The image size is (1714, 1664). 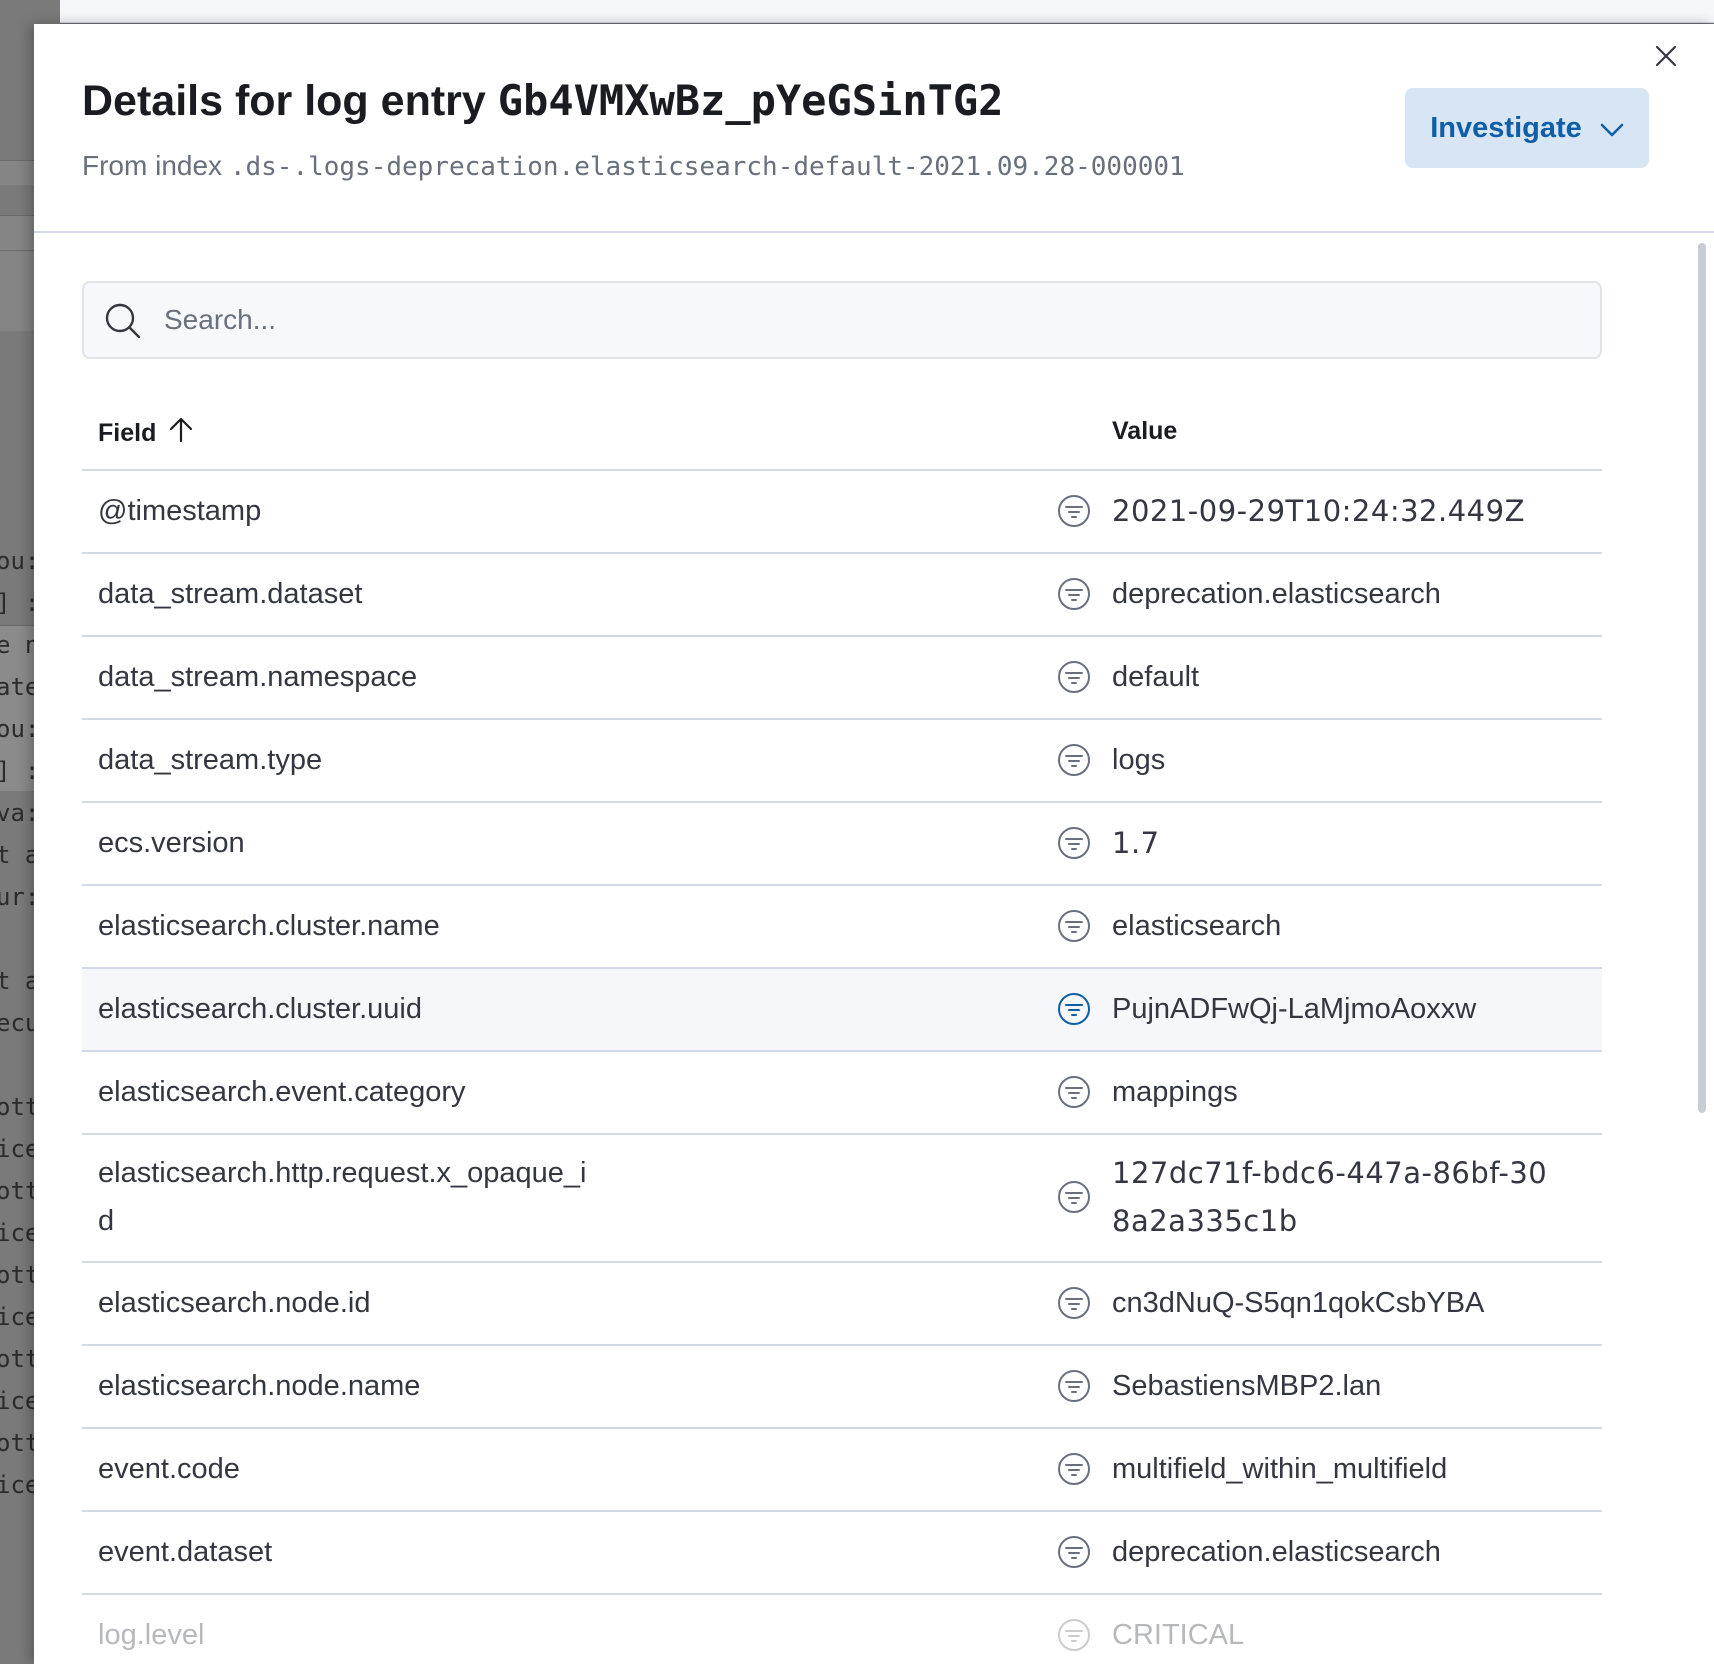 I want to click on field-value-cell: SebastiensMBP2.lan, so click(x=1247, y=1386).